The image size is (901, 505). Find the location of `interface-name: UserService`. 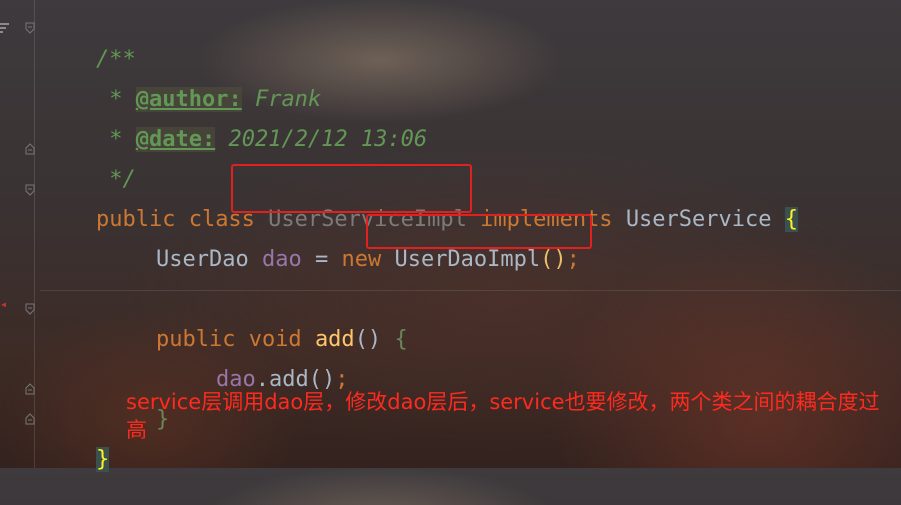

interface-name: UserService is located at coordinates (699, 219).